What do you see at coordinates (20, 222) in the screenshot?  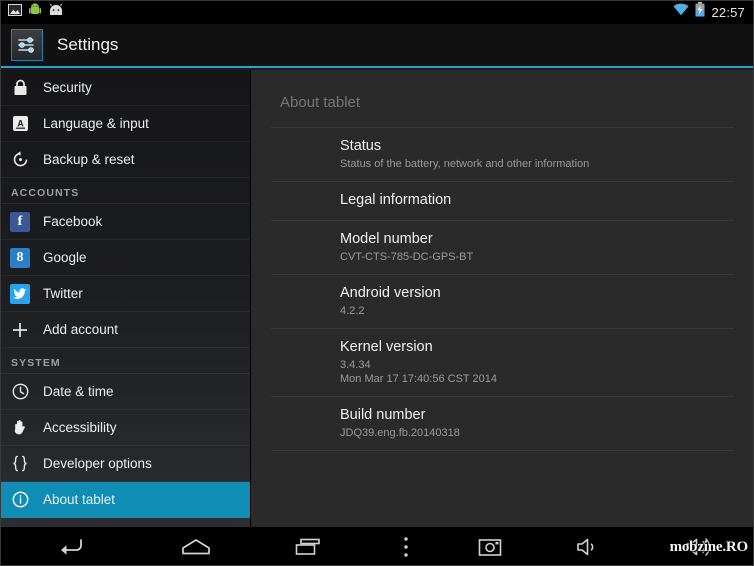 I see `facebook-icon: f` at bounding box center [20, 222].